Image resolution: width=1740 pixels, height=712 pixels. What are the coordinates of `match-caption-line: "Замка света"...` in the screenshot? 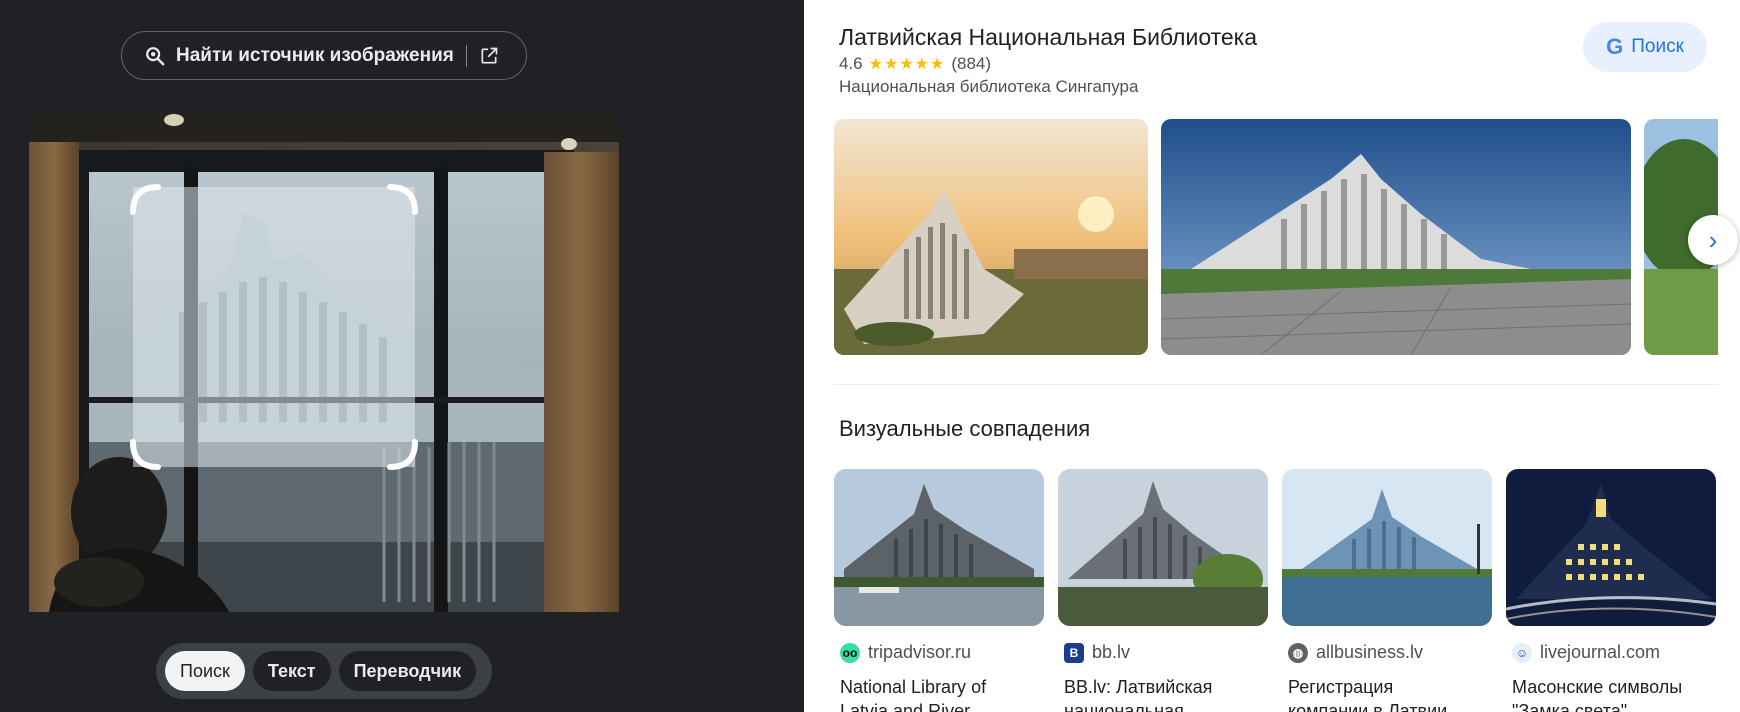 It's located at (1577, 706).